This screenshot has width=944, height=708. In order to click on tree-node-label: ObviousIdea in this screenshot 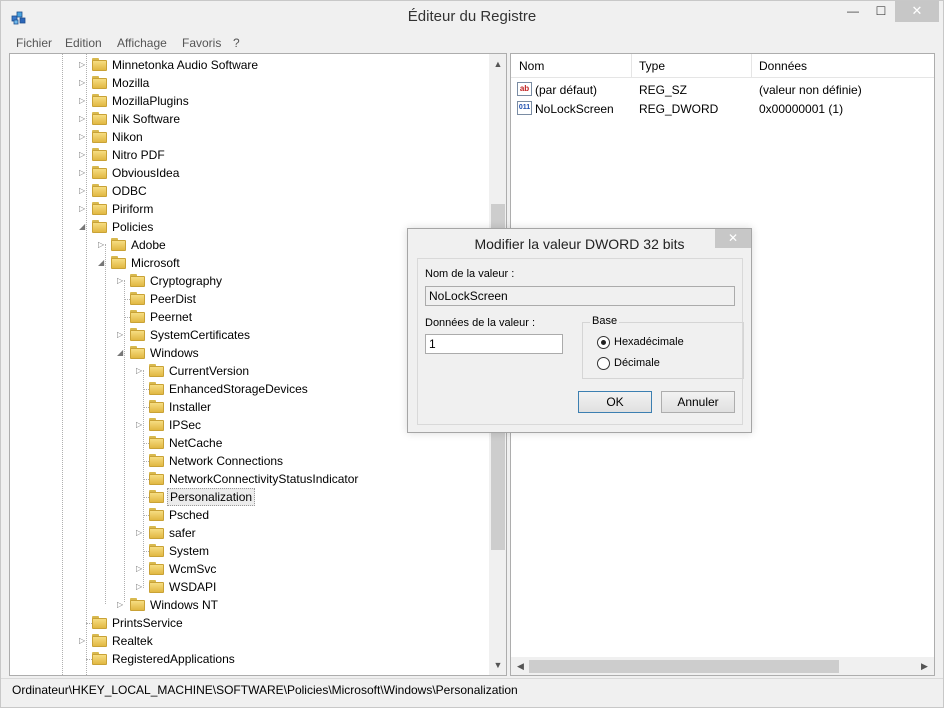, I will do `click(146, 173)`.